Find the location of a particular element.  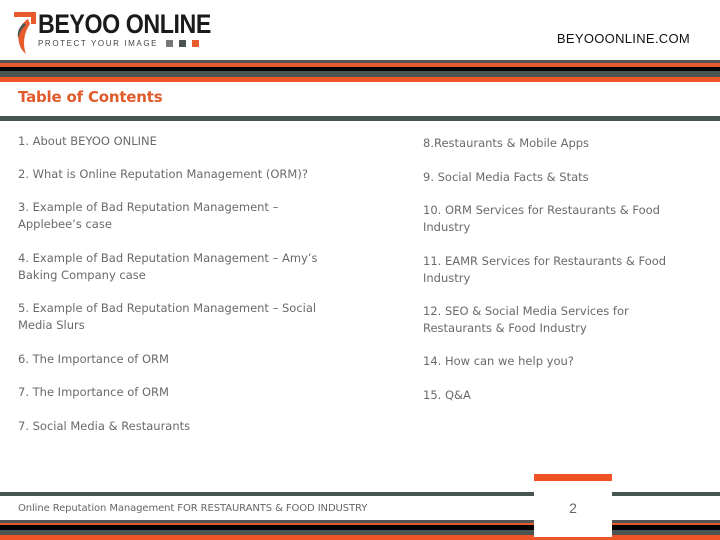

toc-item: 14. How can we help you? is located at coordinates (563, 361).